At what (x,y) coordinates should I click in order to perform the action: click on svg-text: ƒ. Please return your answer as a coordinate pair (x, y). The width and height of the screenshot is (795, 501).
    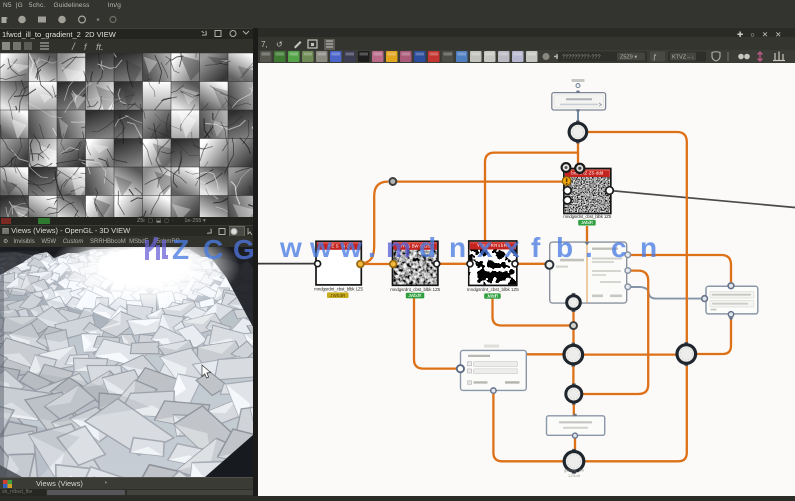
    Looking at the image, I should click on (655, 57).